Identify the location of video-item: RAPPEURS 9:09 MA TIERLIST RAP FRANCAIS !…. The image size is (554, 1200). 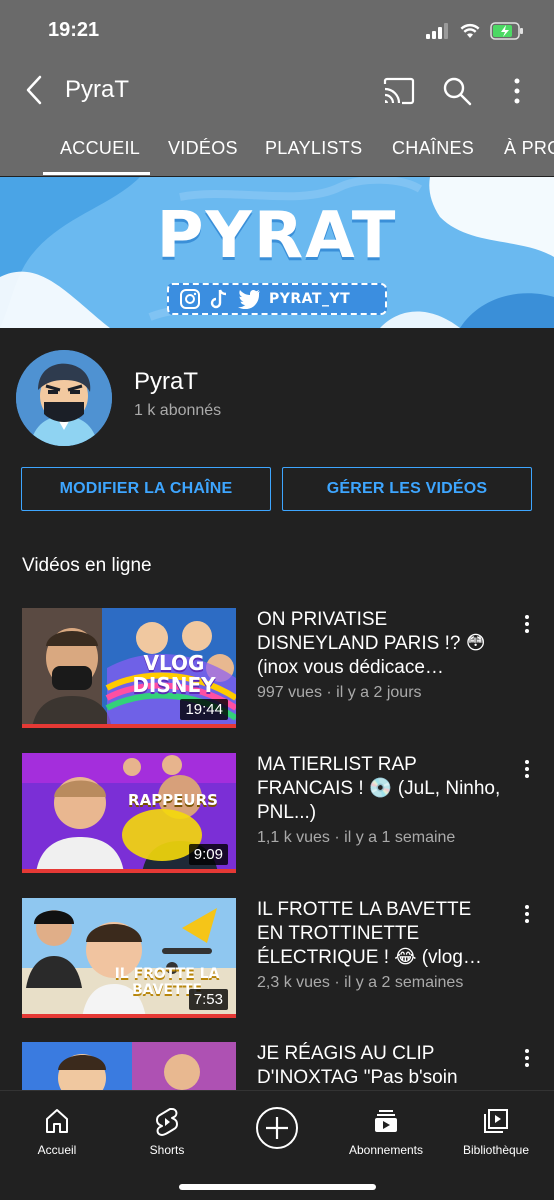
(277, 818).